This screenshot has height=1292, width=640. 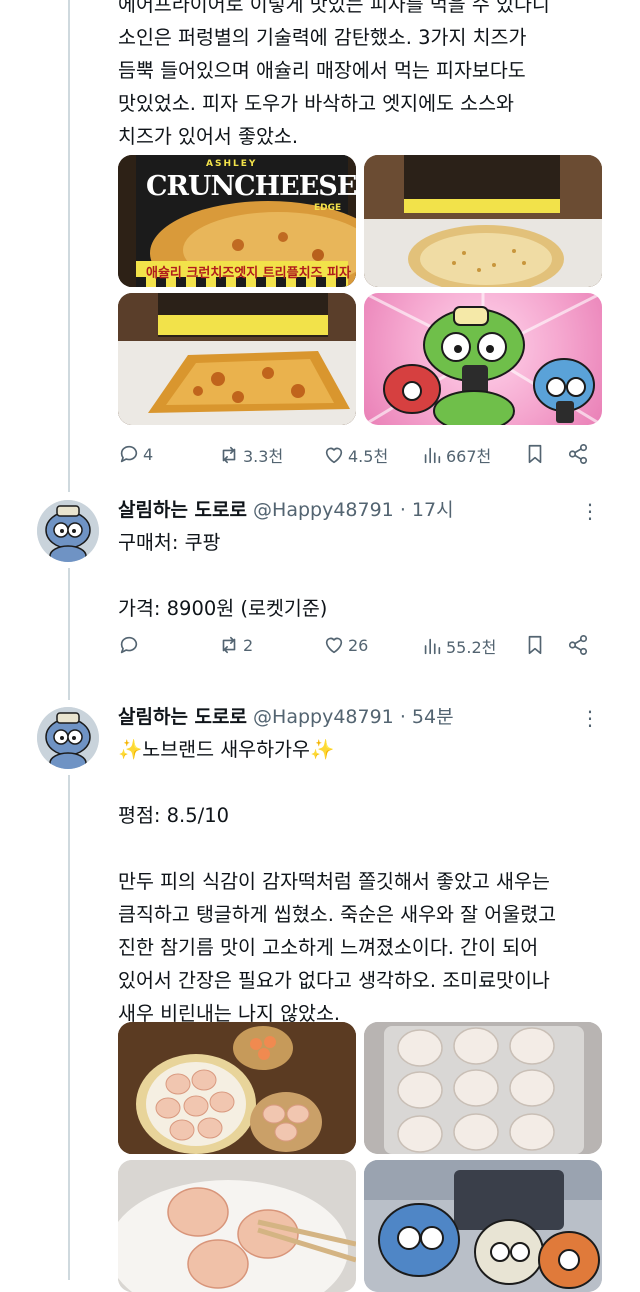 What do you see at coordinates (328, 208) in the screenshot?
I see `box-edge-text: EDGE` at bounding box center [328, 208].